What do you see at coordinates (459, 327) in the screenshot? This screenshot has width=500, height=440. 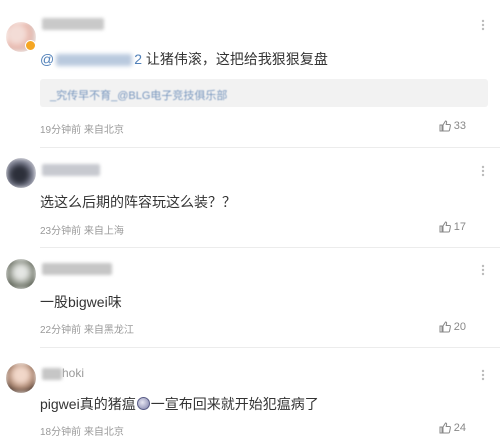 I see `like-count: 20` at bounding box center [459, 327].